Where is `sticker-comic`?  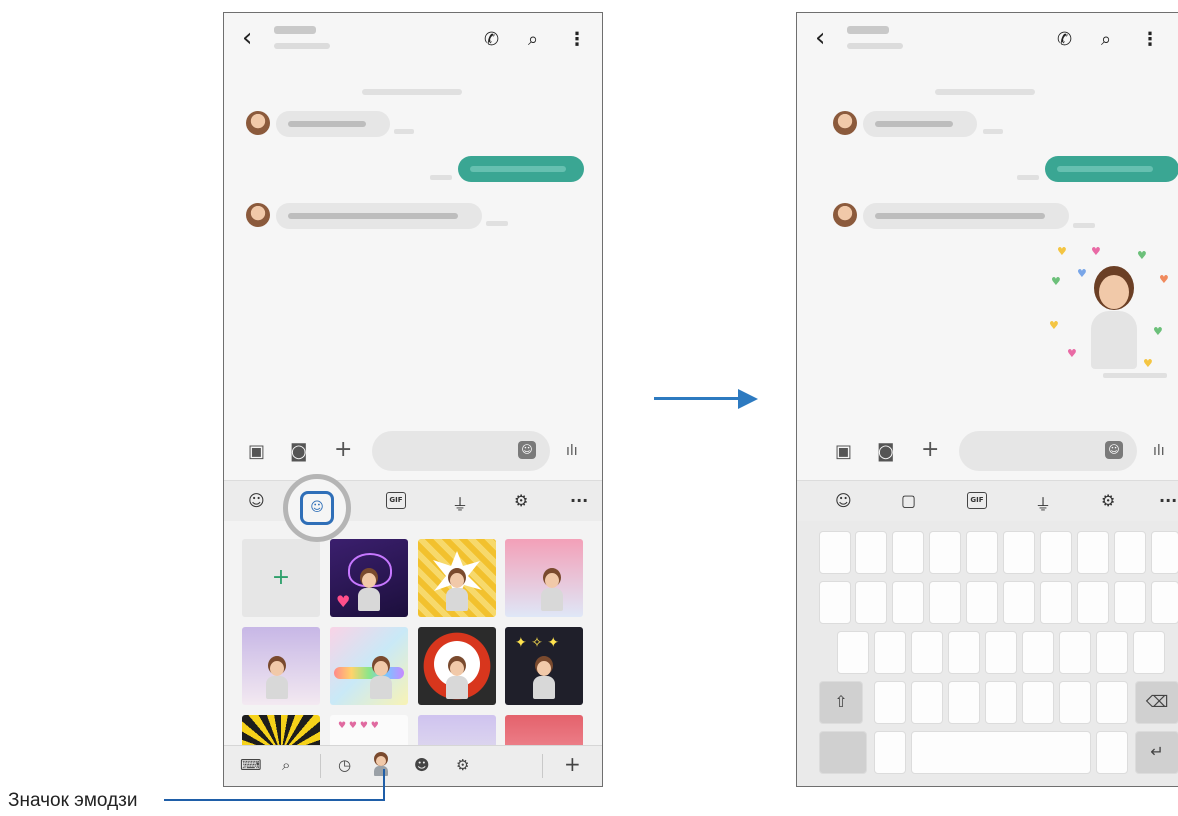 sticker-comic is located at coordinates (457, 666).